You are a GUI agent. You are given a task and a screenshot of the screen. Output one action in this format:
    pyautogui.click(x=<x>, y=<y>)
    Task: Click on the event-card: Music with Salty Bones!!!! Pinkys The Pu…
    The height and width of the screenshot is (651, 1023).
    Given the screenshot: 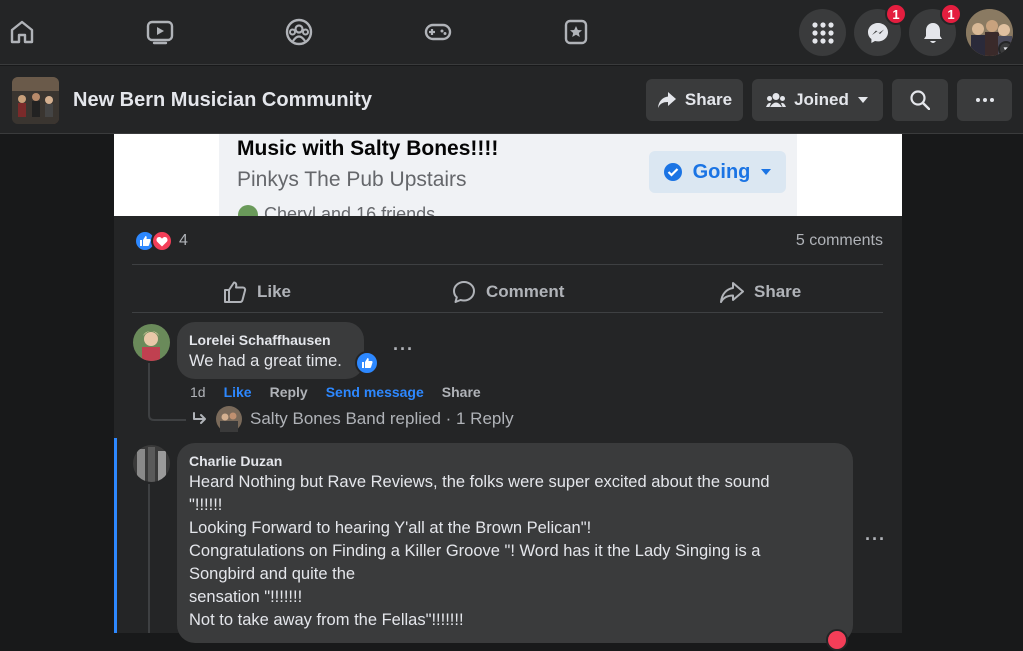 What is the action you would take?
    pyautogui.click(x=508, y=175)
    